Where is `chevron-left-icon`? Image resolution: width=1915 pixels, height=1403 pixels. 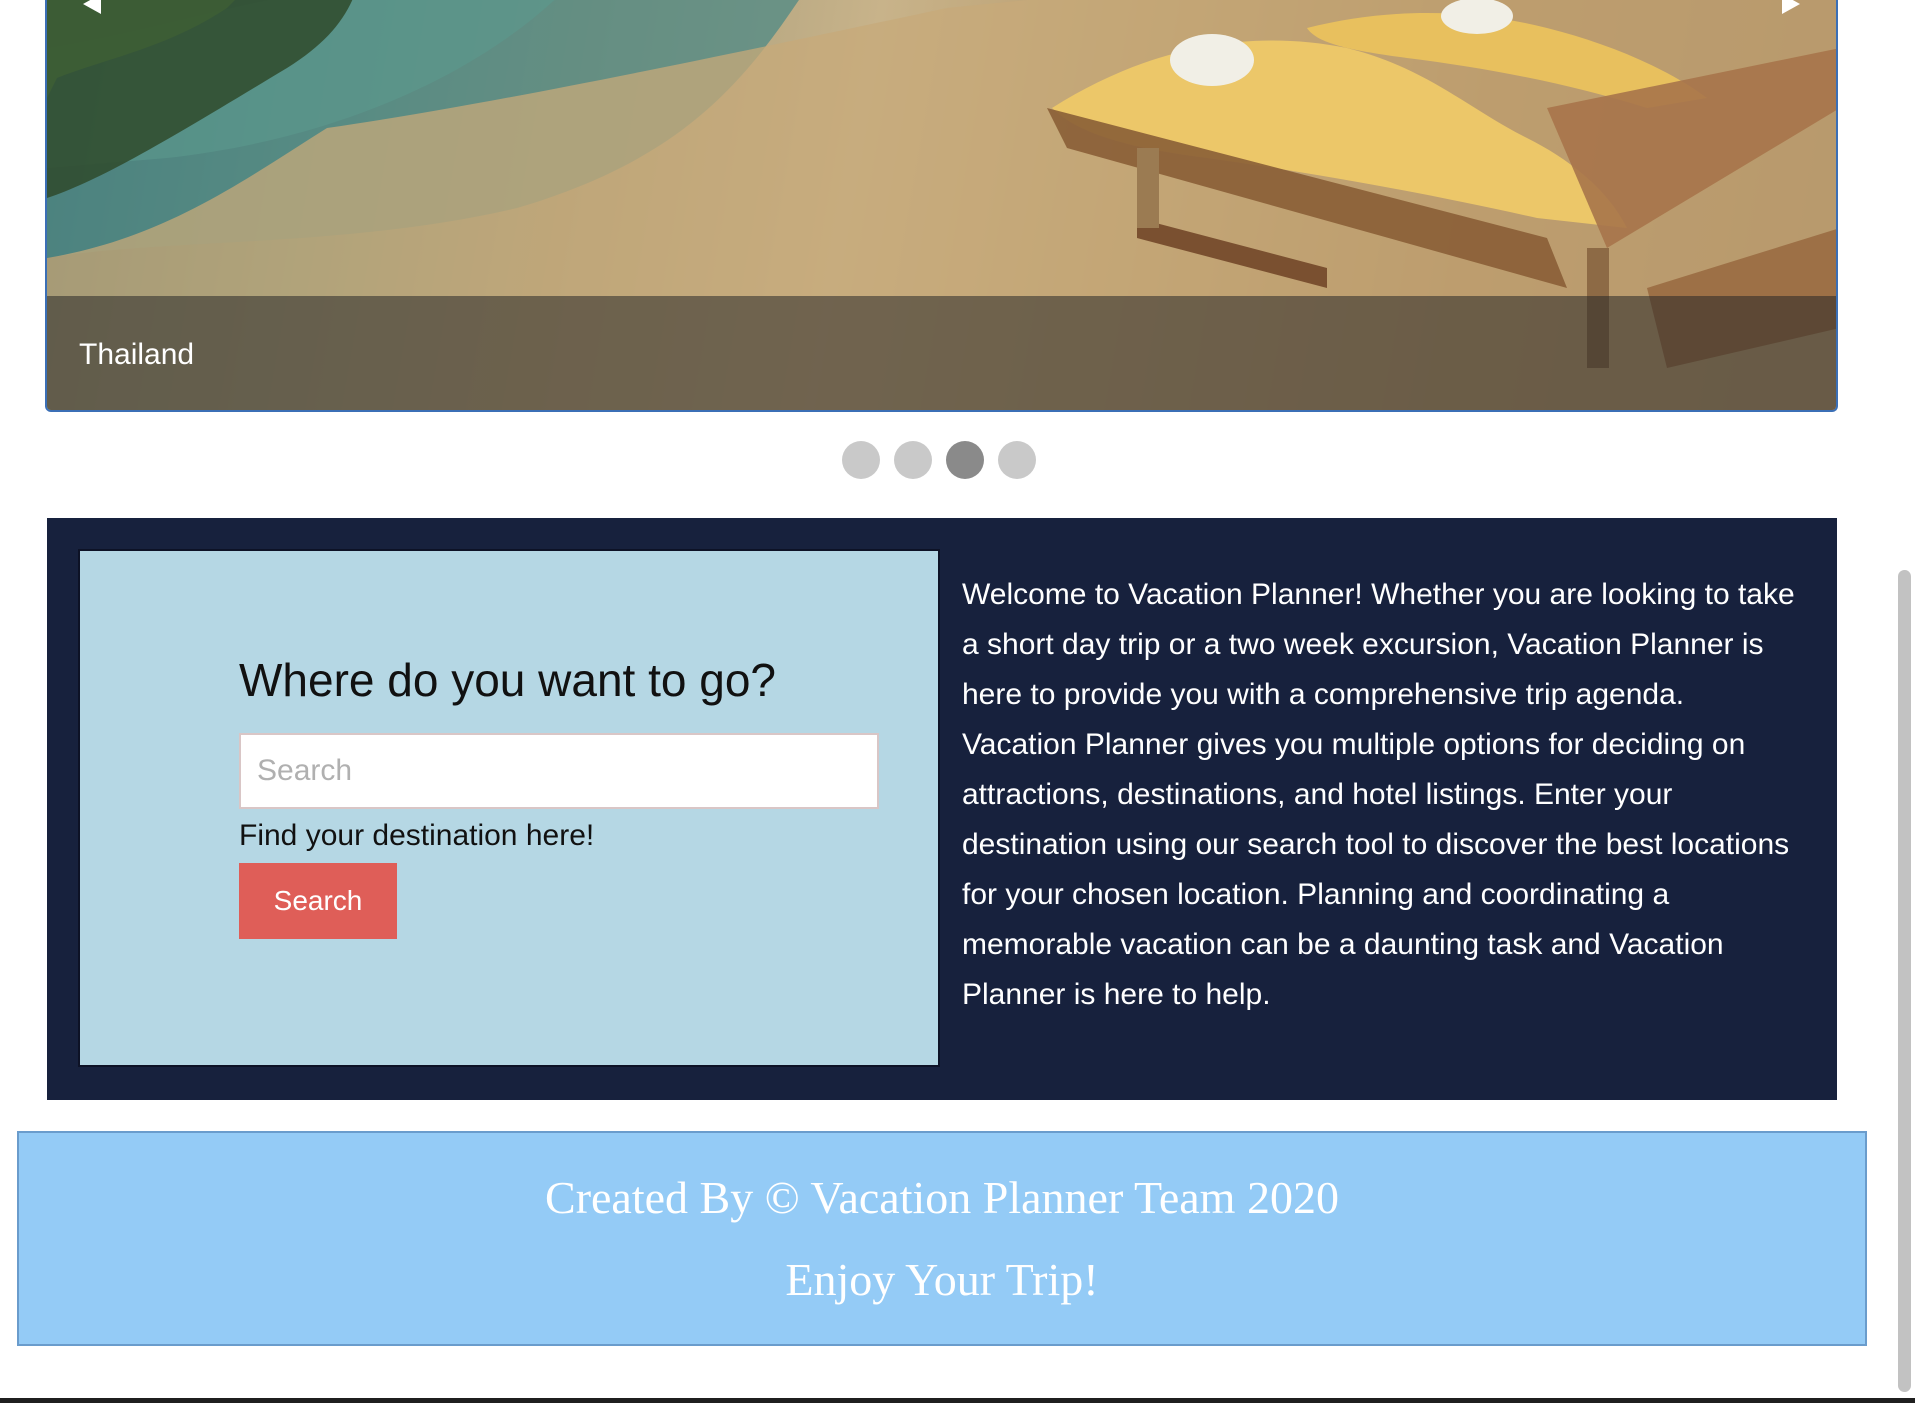
chevron-left-icon is located at coordinates (92, 7).